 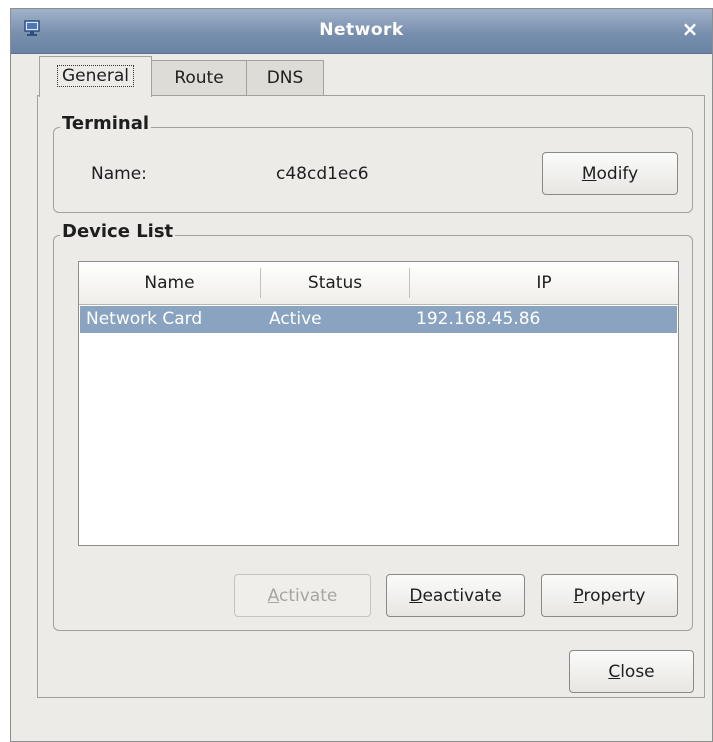 What do you see at coordinates (106, 123) in the screenshot?
I see `terminal-legend: Terminal` at bounding box center [106, 123].